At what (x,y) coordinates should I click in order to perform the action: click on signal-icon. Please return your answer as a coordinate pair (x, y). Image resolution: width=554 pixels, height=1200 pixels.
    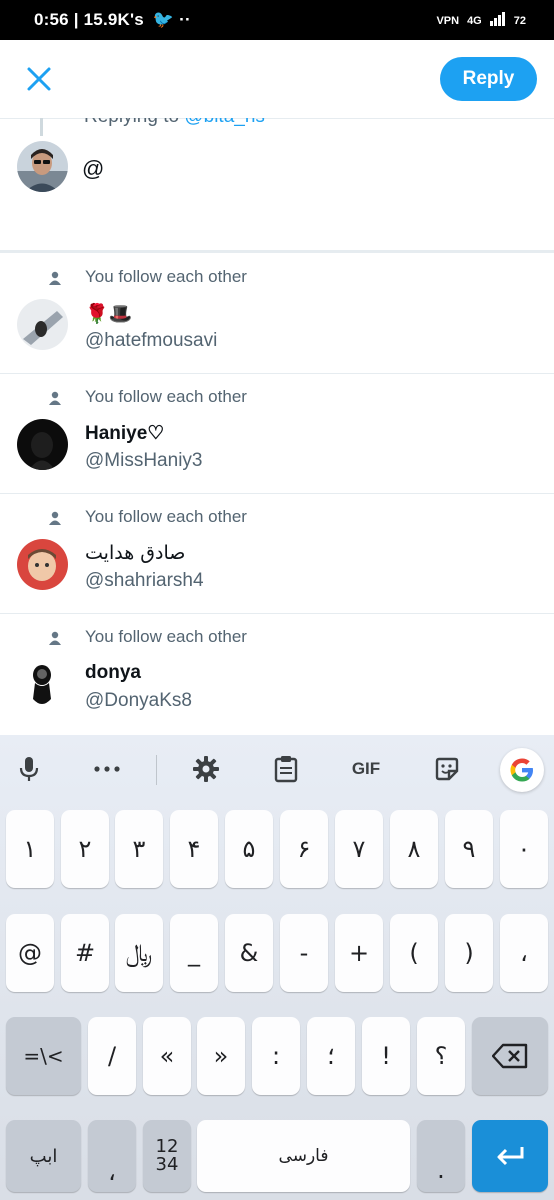
    Looking at the image, I should click on (497, 20).